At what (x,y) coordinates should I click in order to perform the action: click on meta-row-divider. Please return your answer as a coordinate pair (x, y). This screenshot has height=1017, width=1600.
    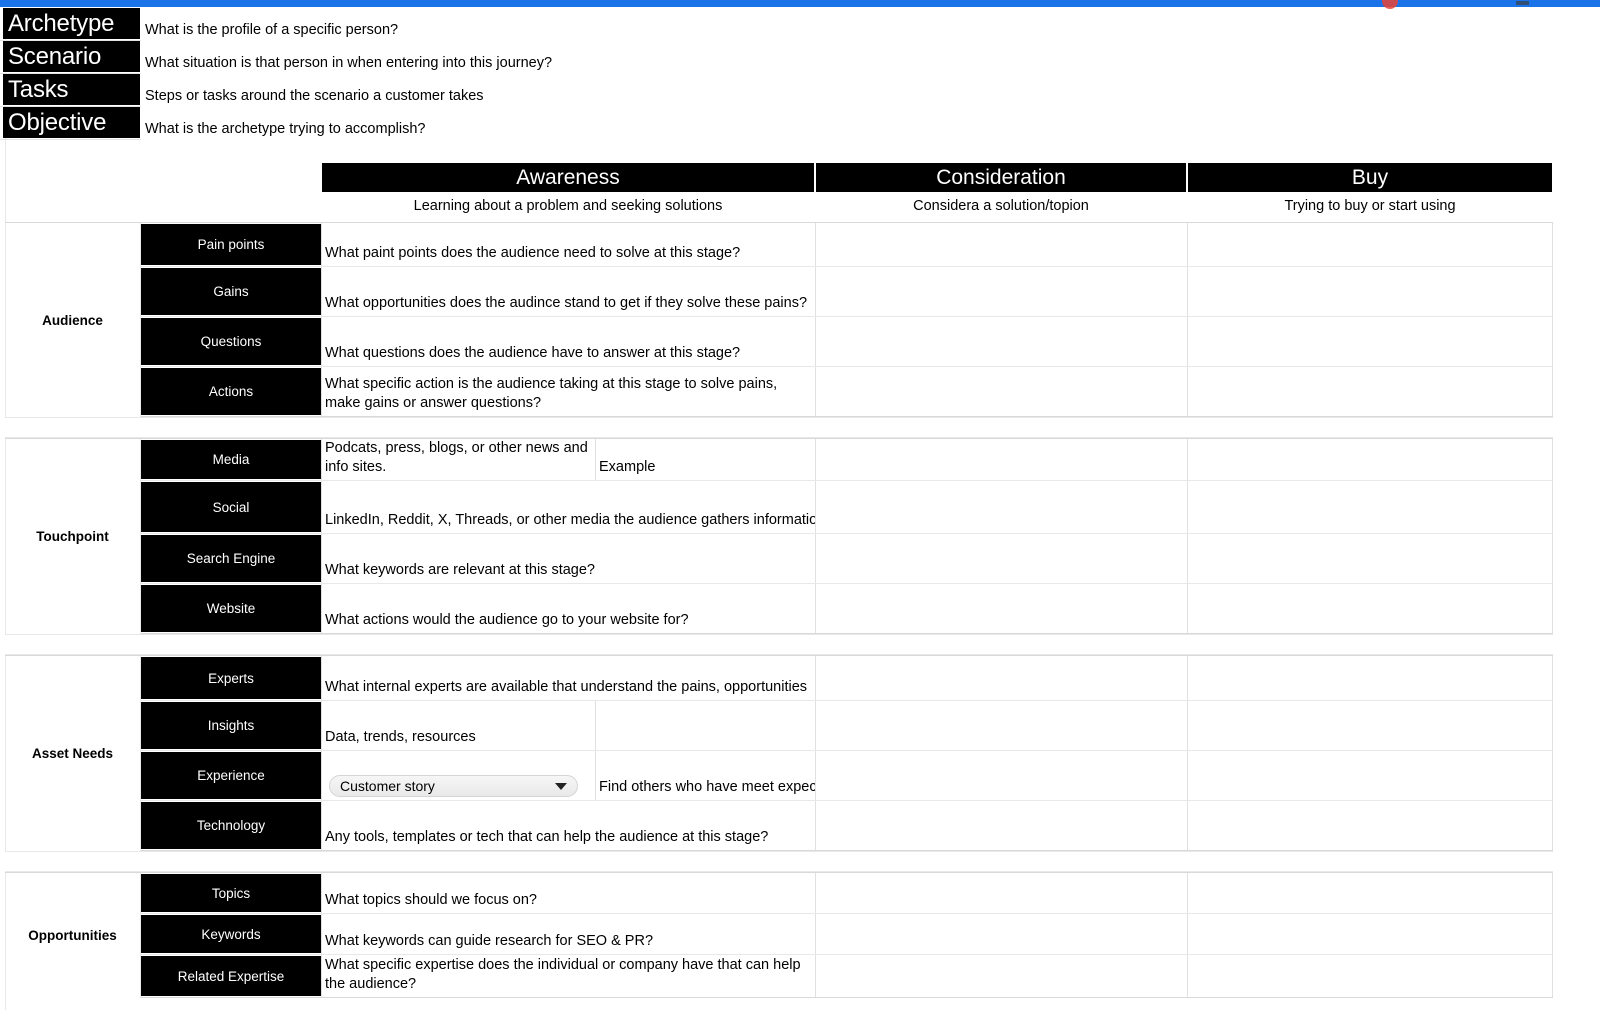
    Looking at the image, I should click on (70, 139).